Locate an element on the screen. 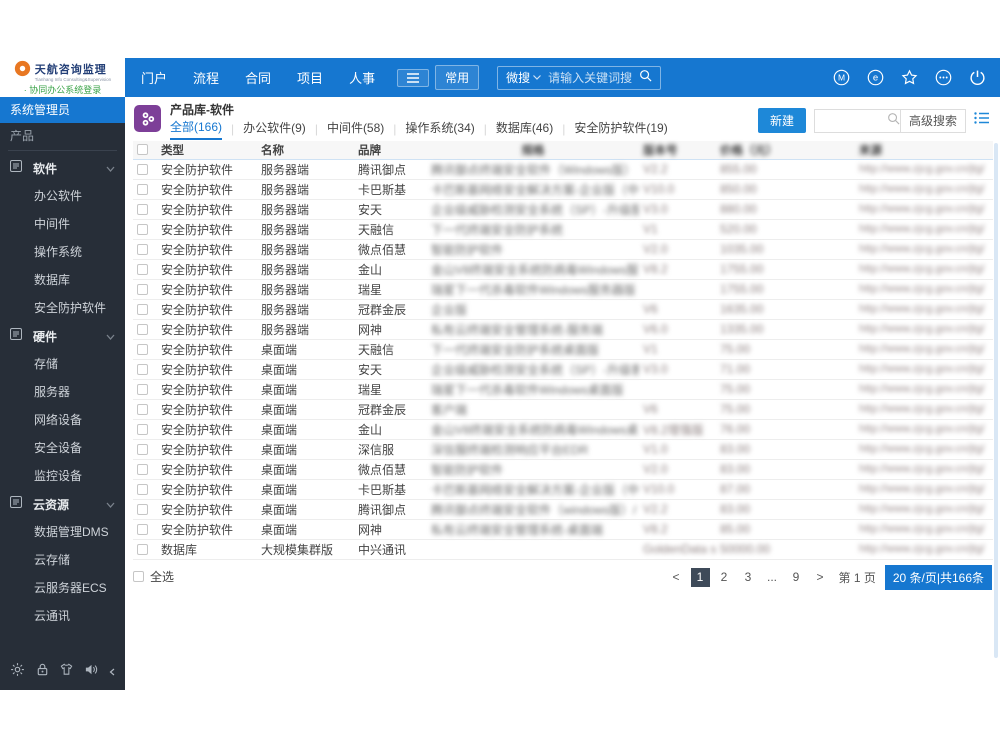 This screenshot has width=1000, height=750. vertical-scrollbar is located at coordinates (996, 400).